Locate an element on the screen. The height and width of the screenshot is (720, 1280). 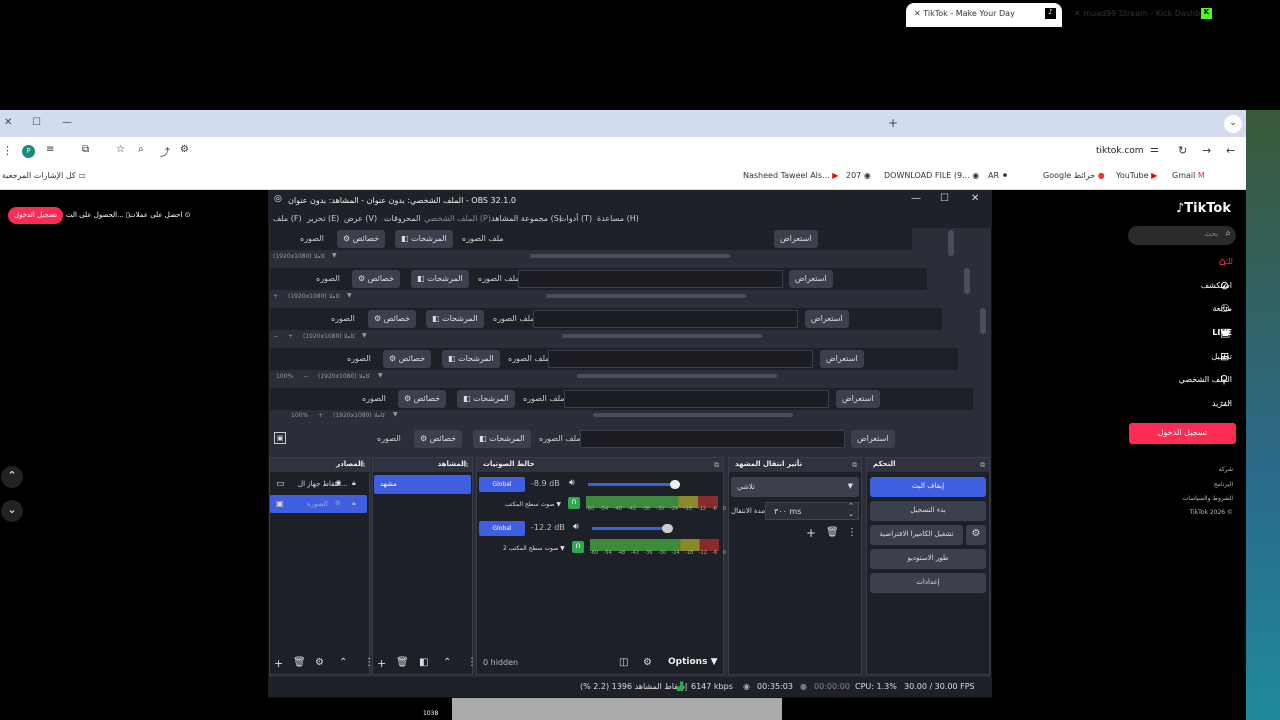
lock-icon: 🔒︎ is located at coordinates (354, 503).